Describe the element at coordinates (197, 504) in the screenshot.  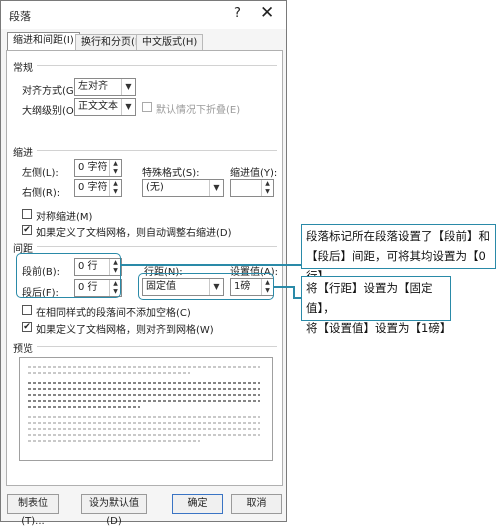
I see `ok-button: 确定` at that location.